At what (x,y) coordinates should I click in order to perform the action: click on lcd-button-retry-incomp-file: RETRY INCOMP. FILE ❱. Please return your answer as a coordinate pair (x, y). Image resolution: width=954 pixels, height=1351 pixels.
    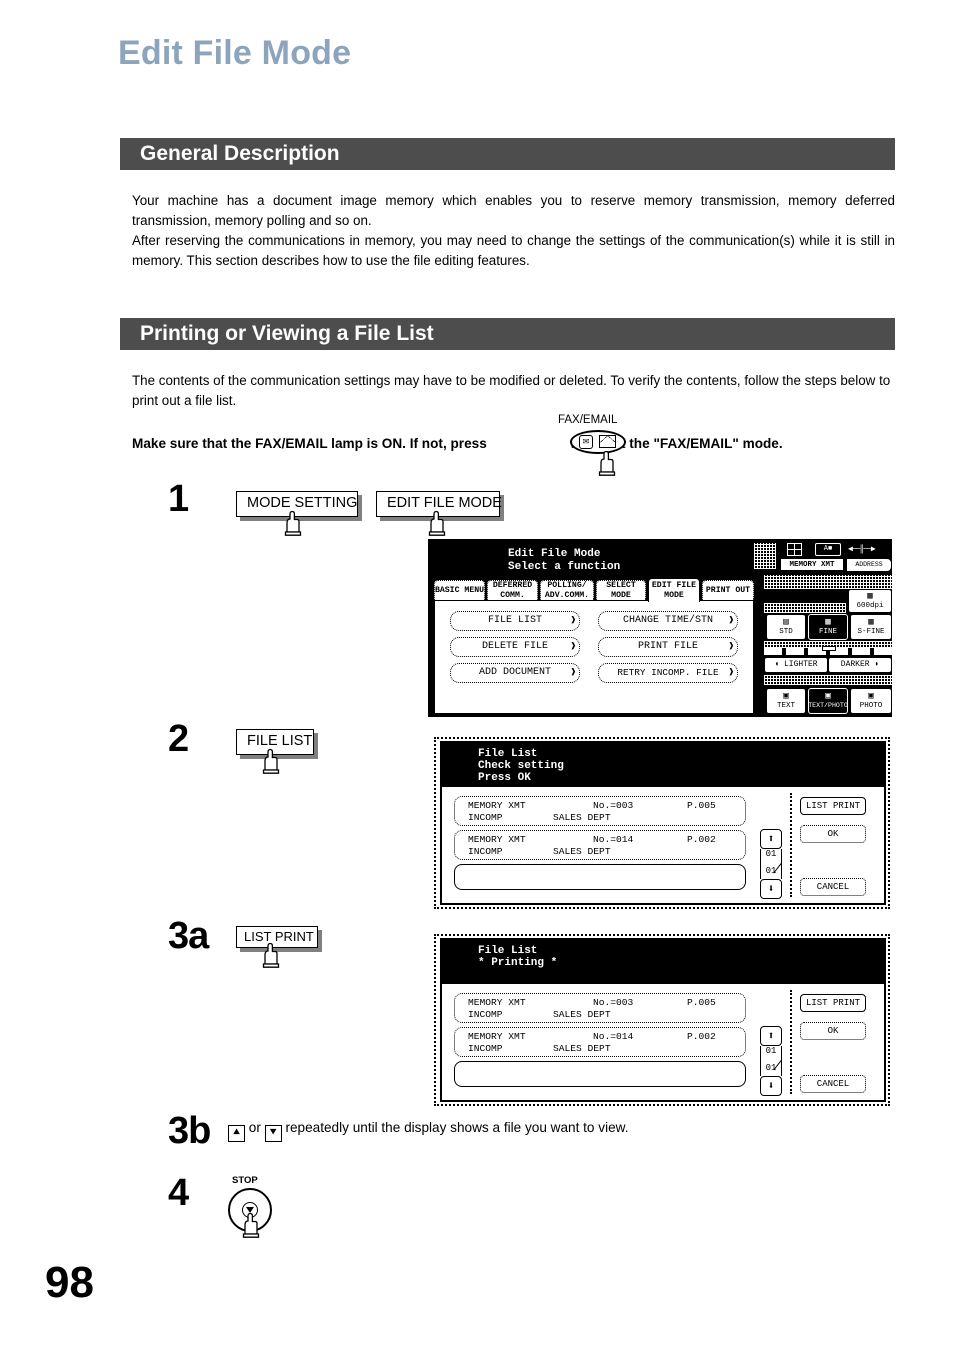
    Looking at the image, I should click on (668, 673).